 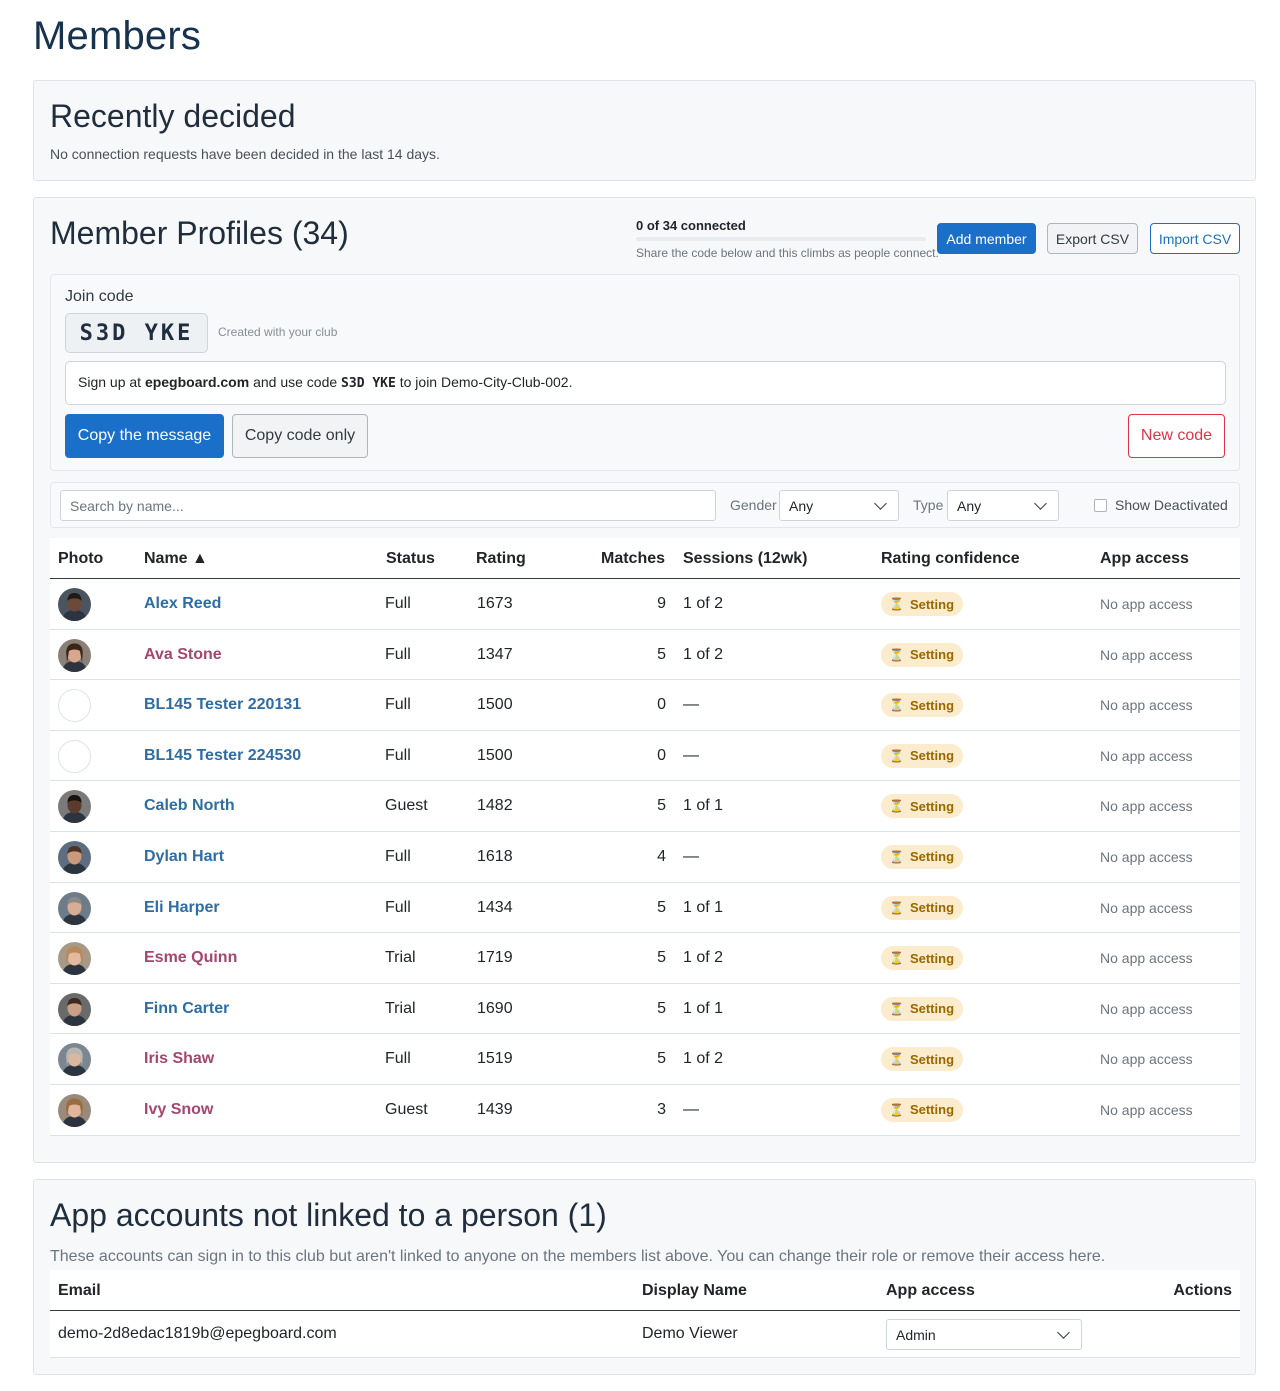 I want to click on app-access-role-select: Admin, so click(x=984, y=1334).